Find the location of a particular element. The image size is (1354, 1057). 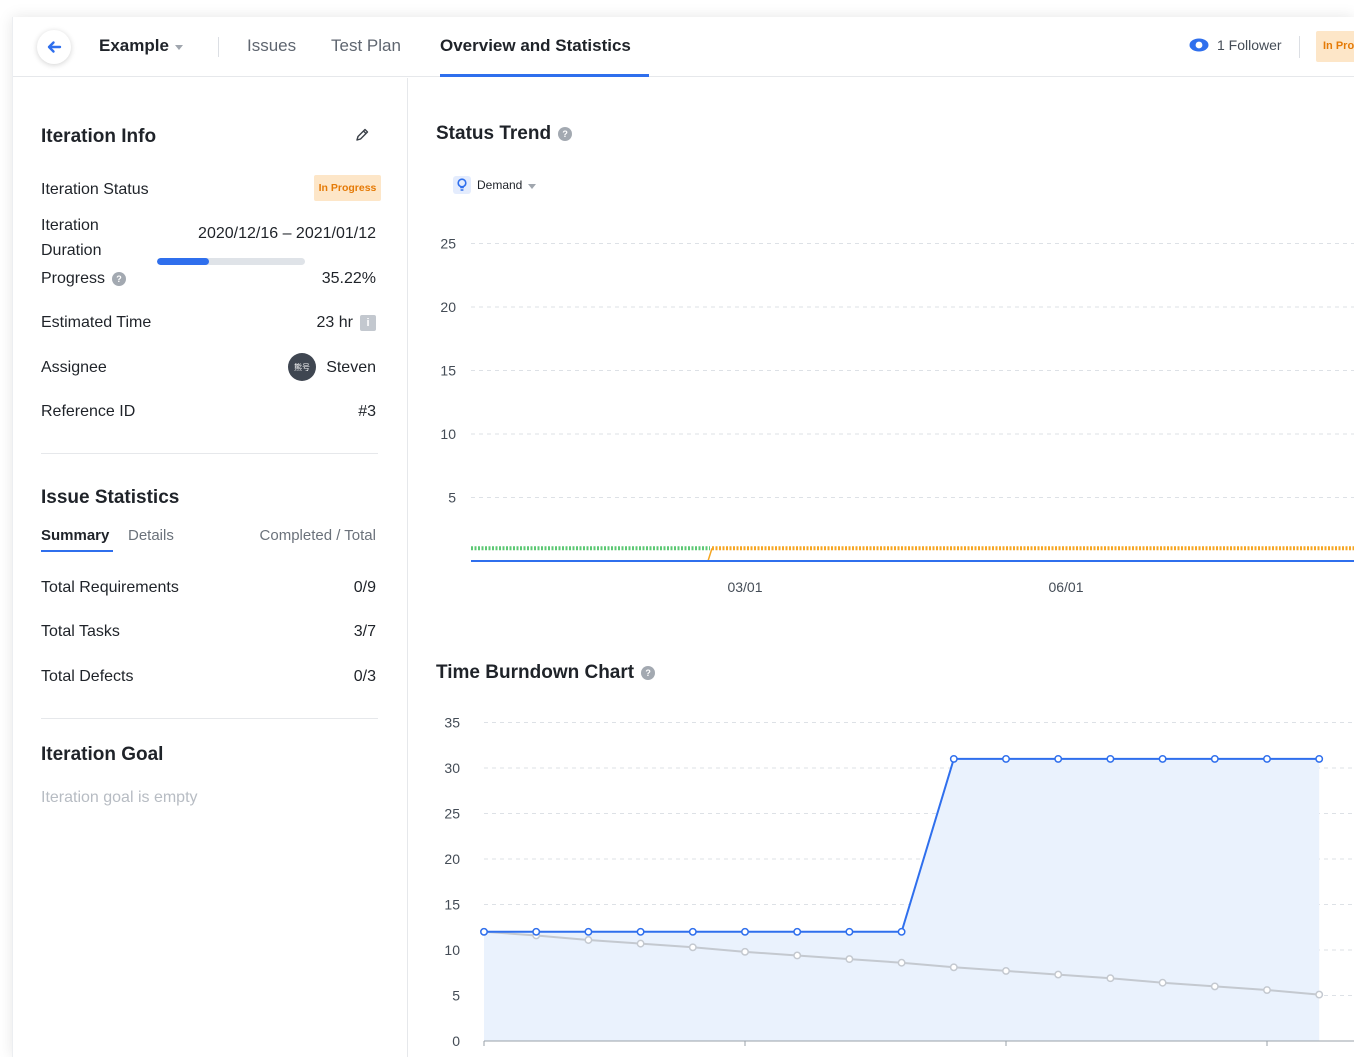

duration-label-line2: Duration is located at coordinates (71, 250).